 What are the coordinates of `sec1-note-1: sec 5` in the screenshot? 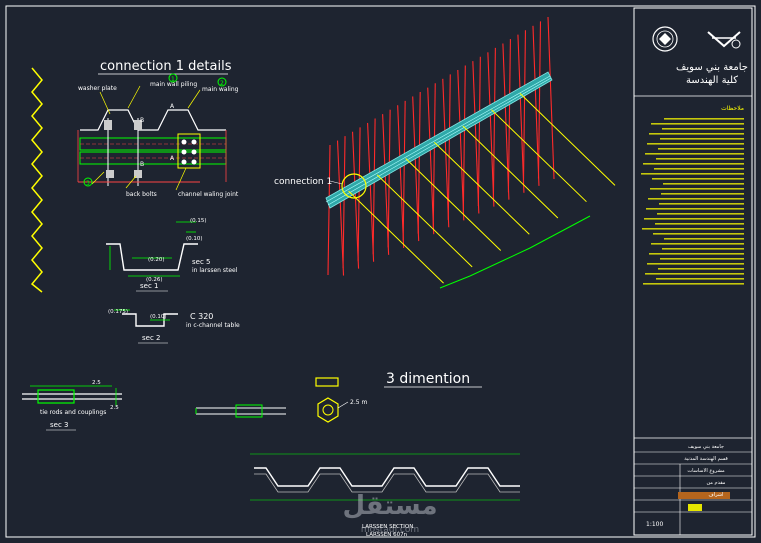 It's located at (201, 262).